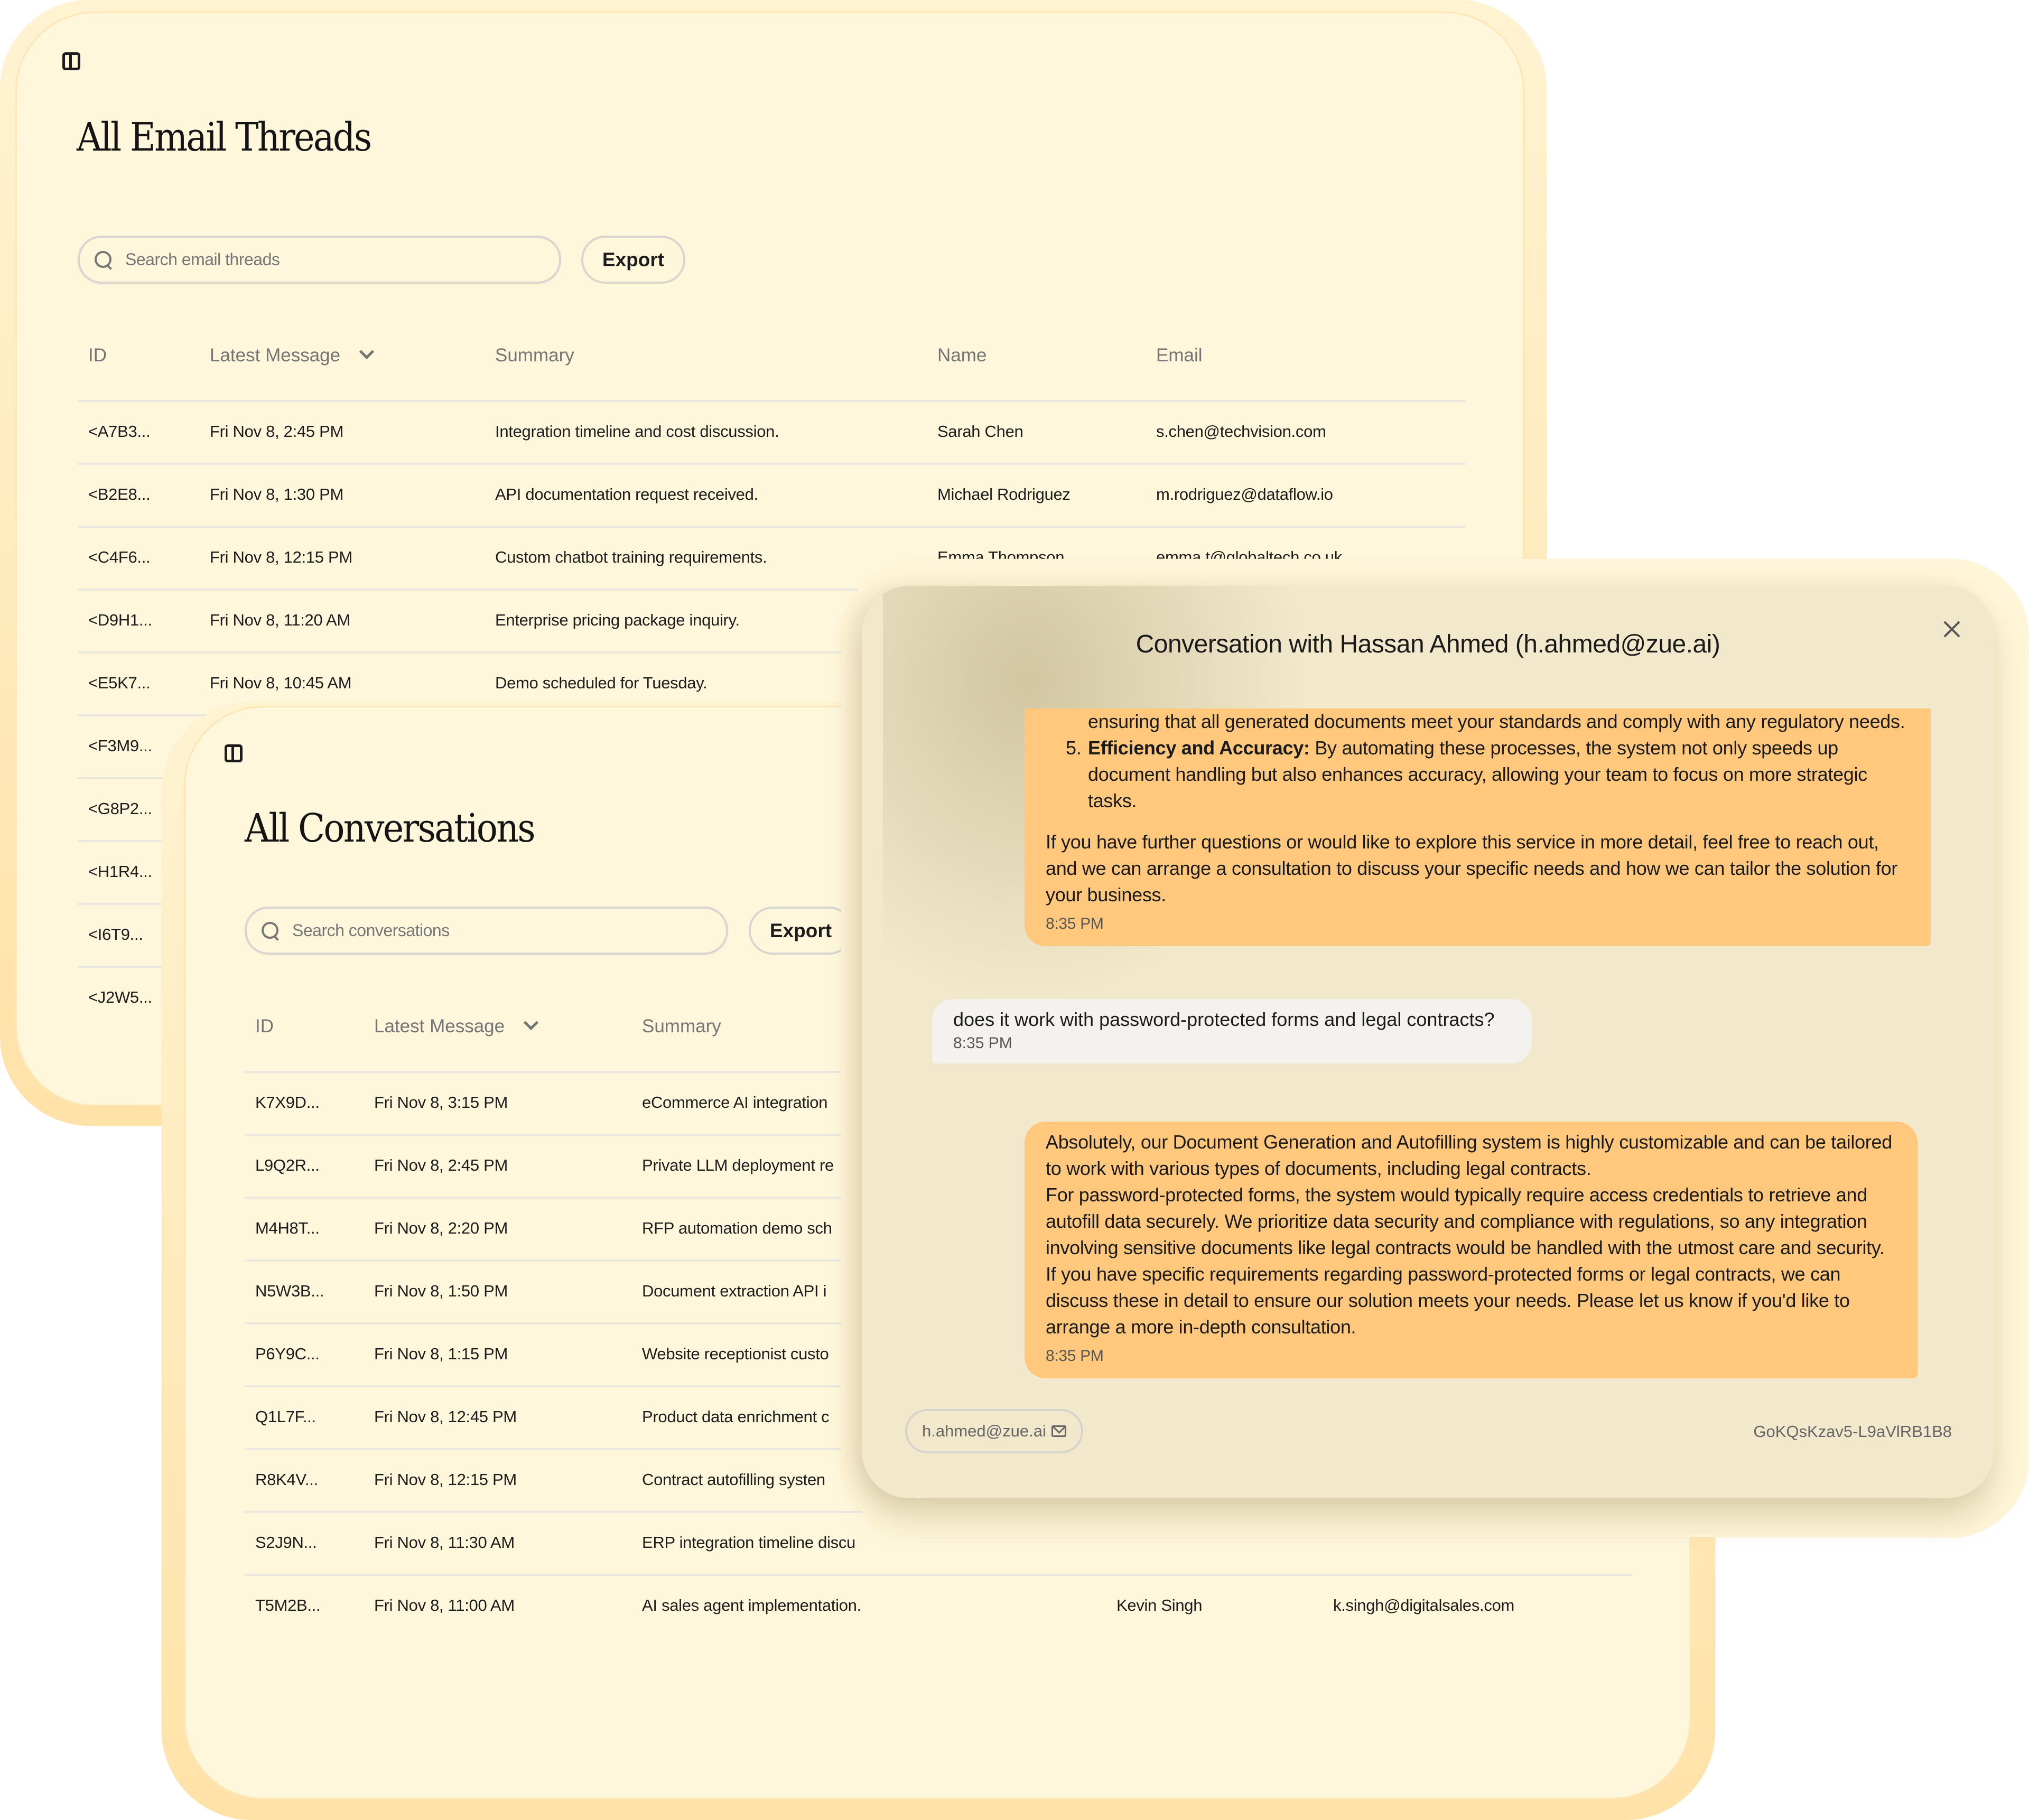  What do you see at coordinates (441, 1354) in the screenshot?
I see `cell-latest: Fri Nov 8, 1:15 PM` at bounding box center [441, 1354].